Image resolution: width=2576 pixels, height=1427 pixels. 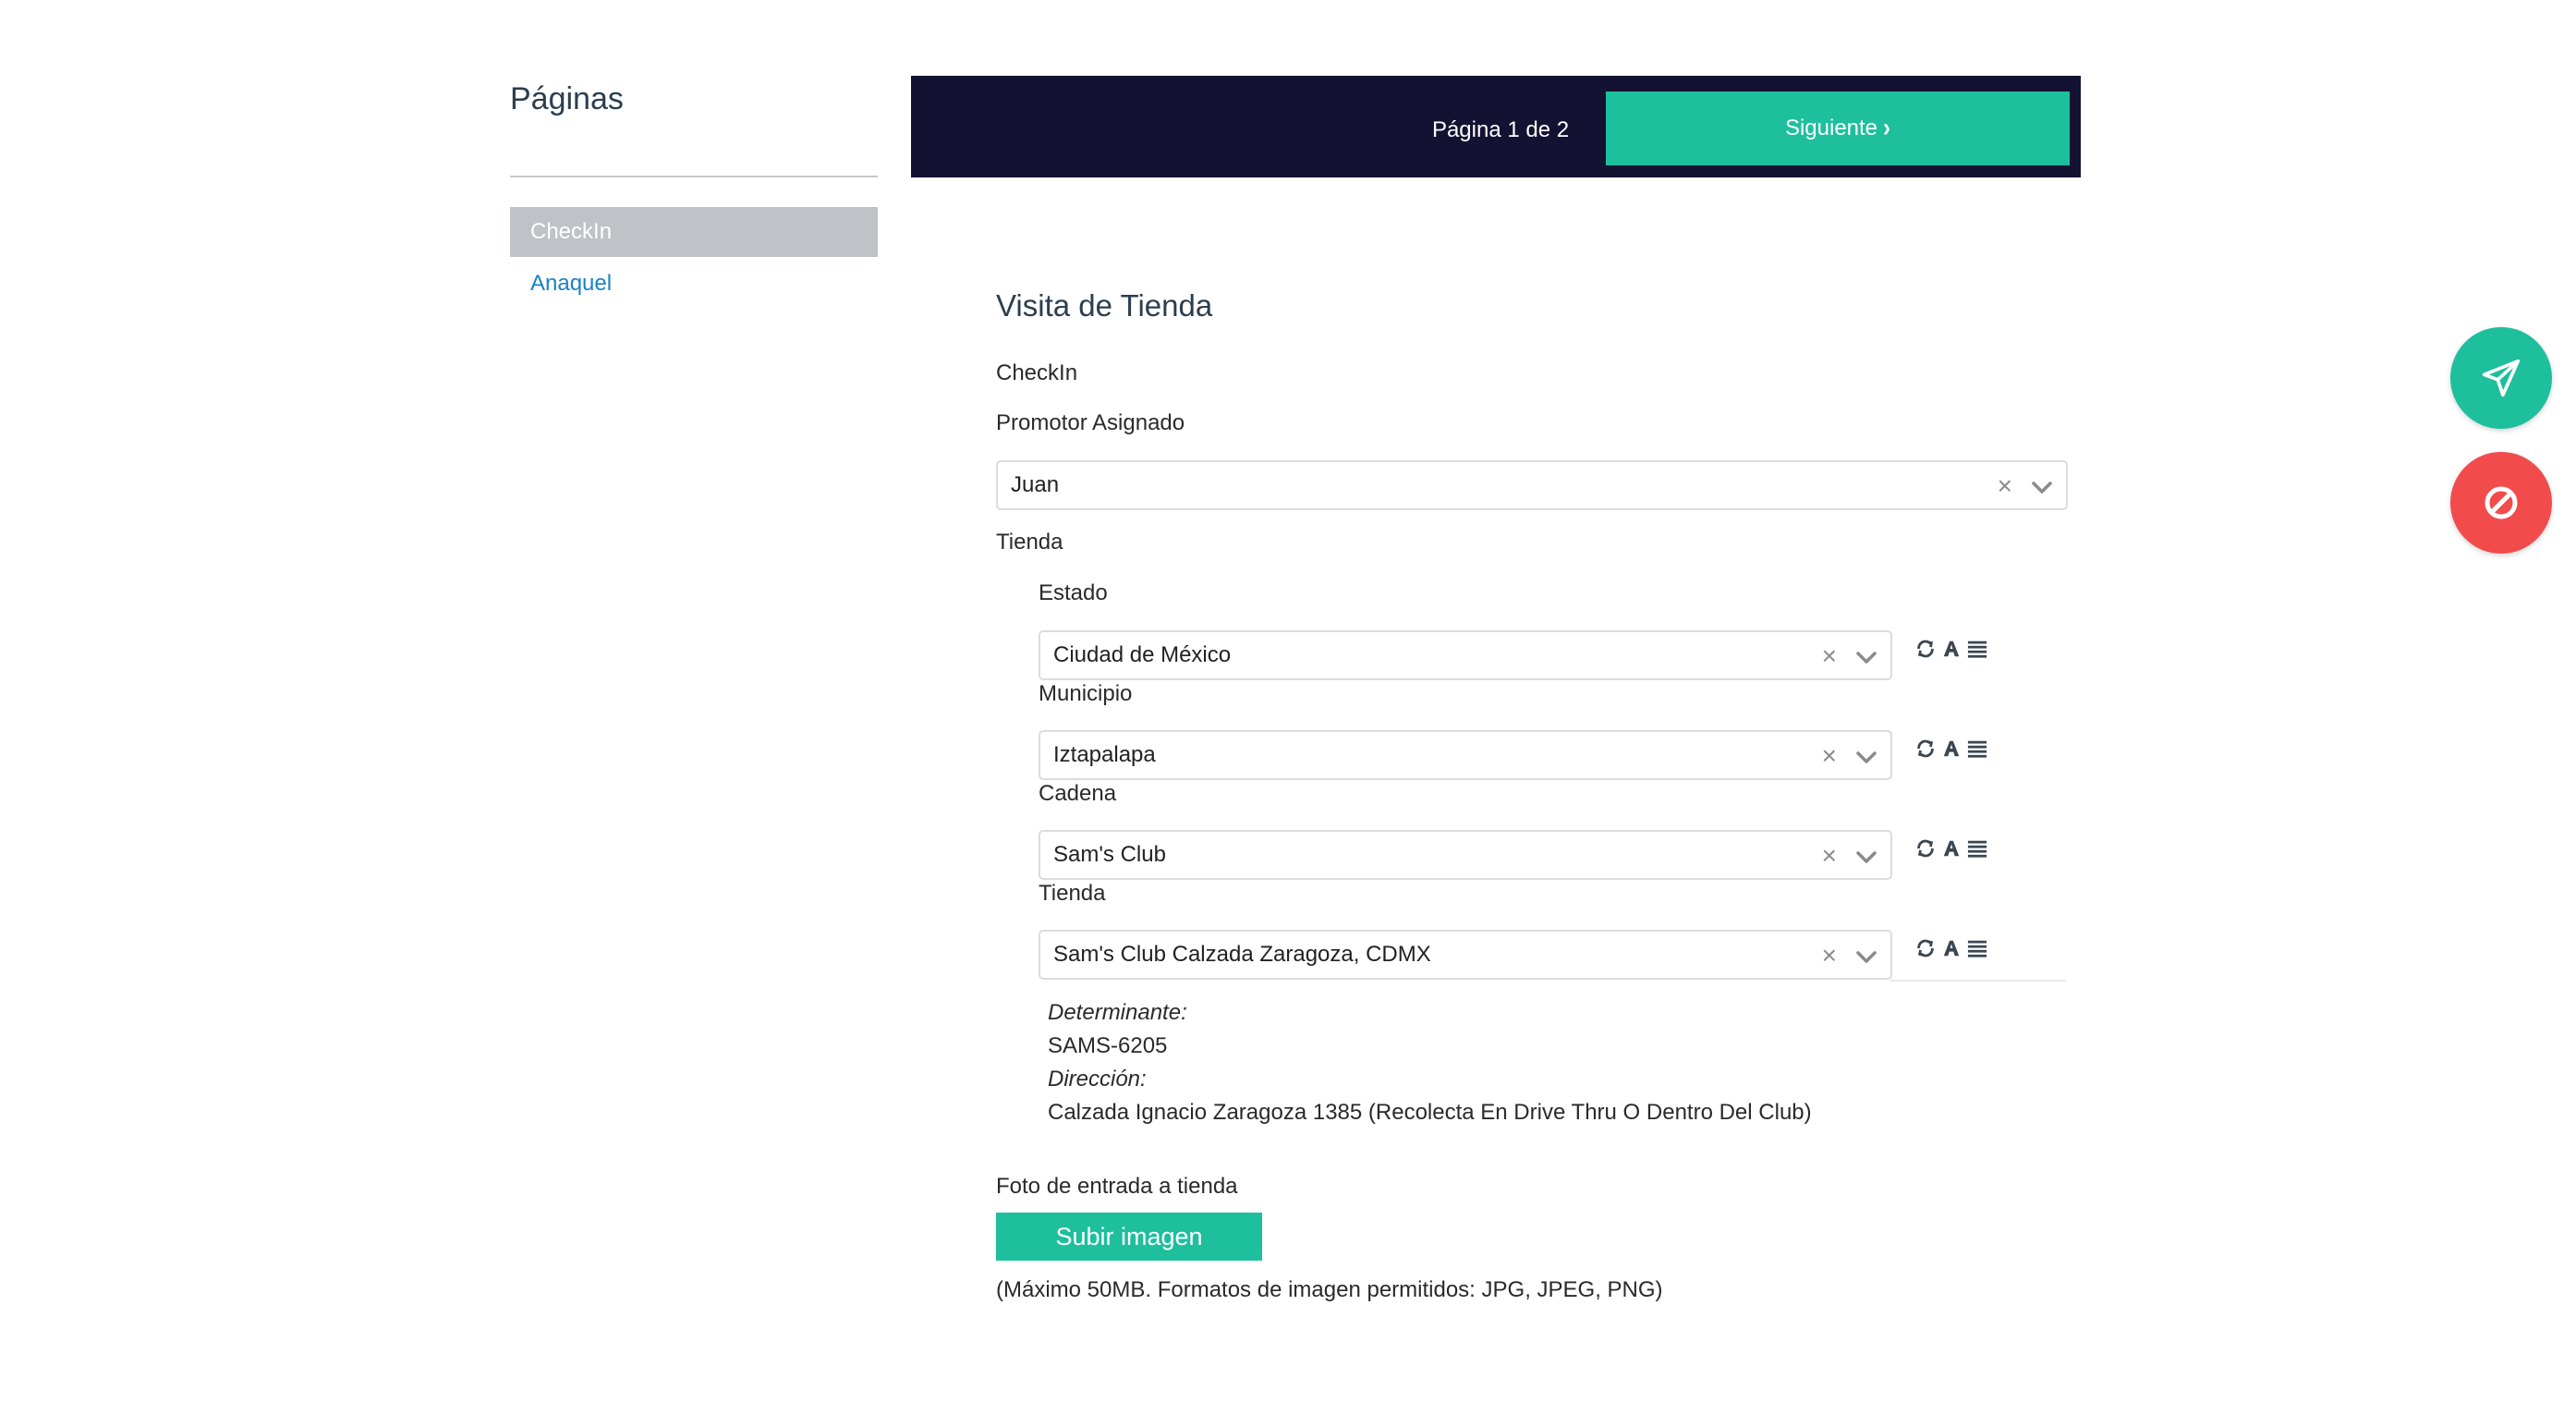 I want to click on cadena-tools, so click(x=1951, y=848).